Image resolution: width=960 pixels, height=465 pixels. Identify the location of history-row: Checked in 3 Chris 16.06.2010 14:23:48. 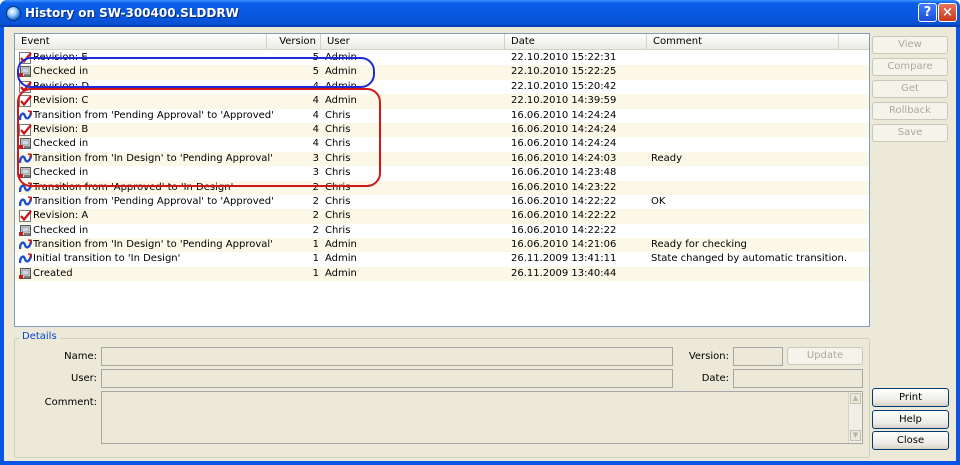
(442, 173).